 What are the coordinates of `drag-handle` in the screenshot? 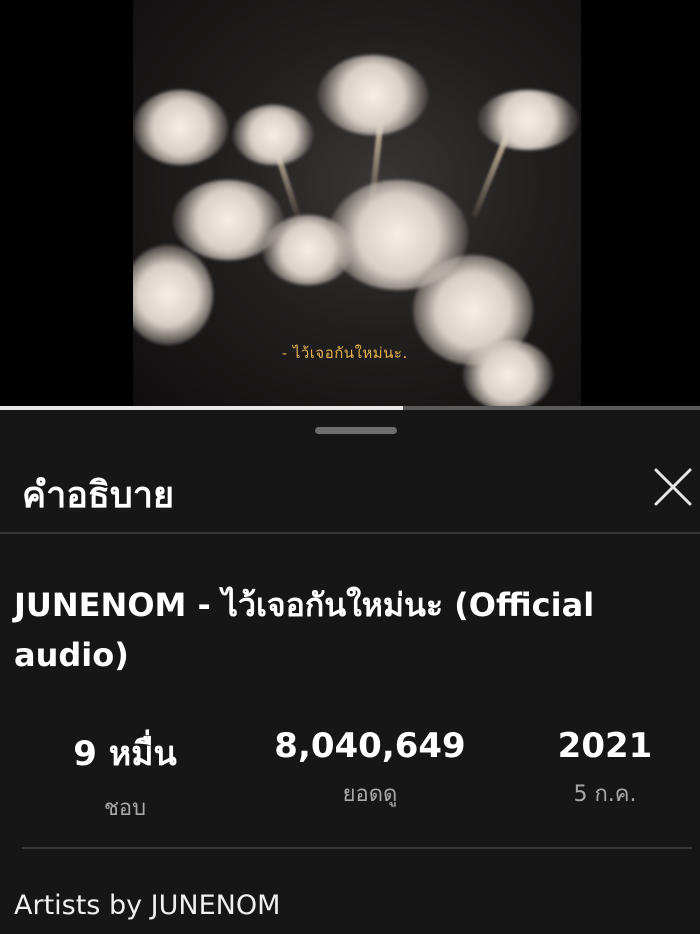 It's located at (356, 430).